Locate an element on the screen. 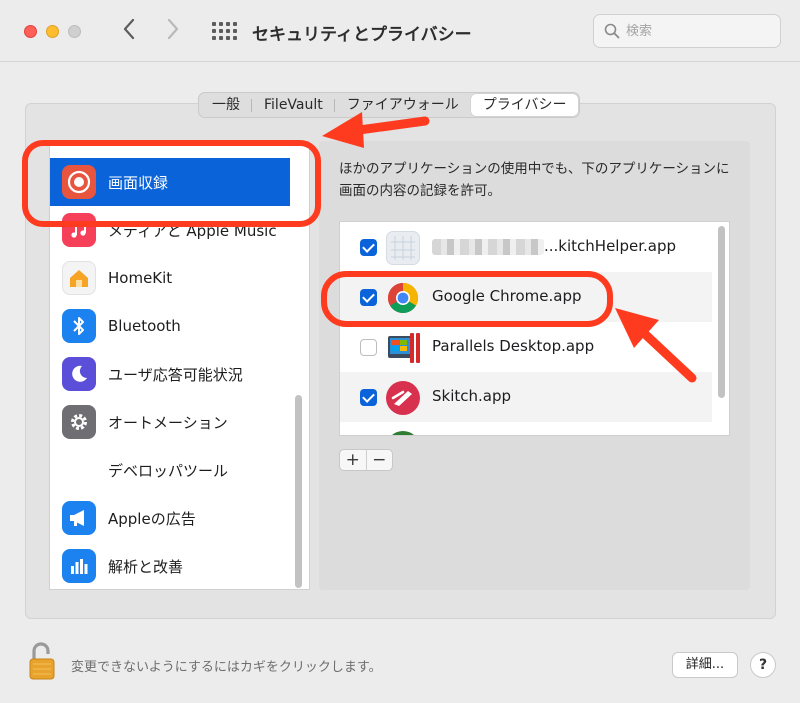 The width and height of the screenshot is (800, 703). sidebar-item-label: デベロッパツール is located at coordinates (168, 470).